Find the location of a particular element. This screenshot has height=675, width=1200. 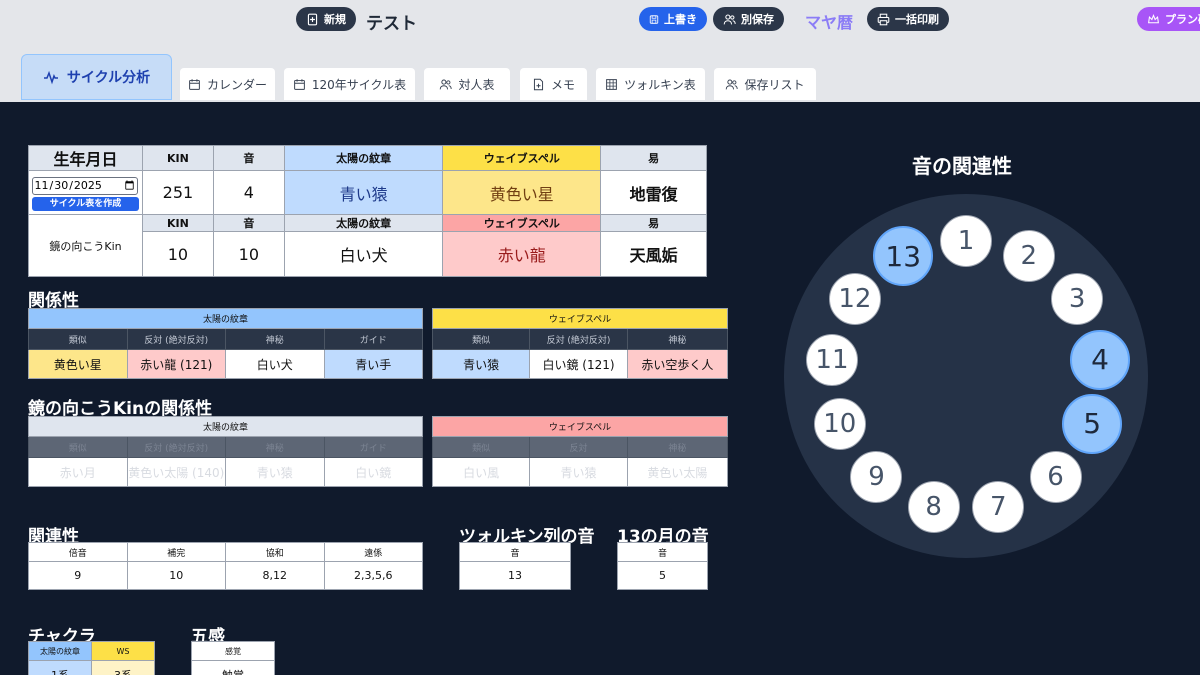

connection-col: 倍音 is located at coordinates (78, 552).